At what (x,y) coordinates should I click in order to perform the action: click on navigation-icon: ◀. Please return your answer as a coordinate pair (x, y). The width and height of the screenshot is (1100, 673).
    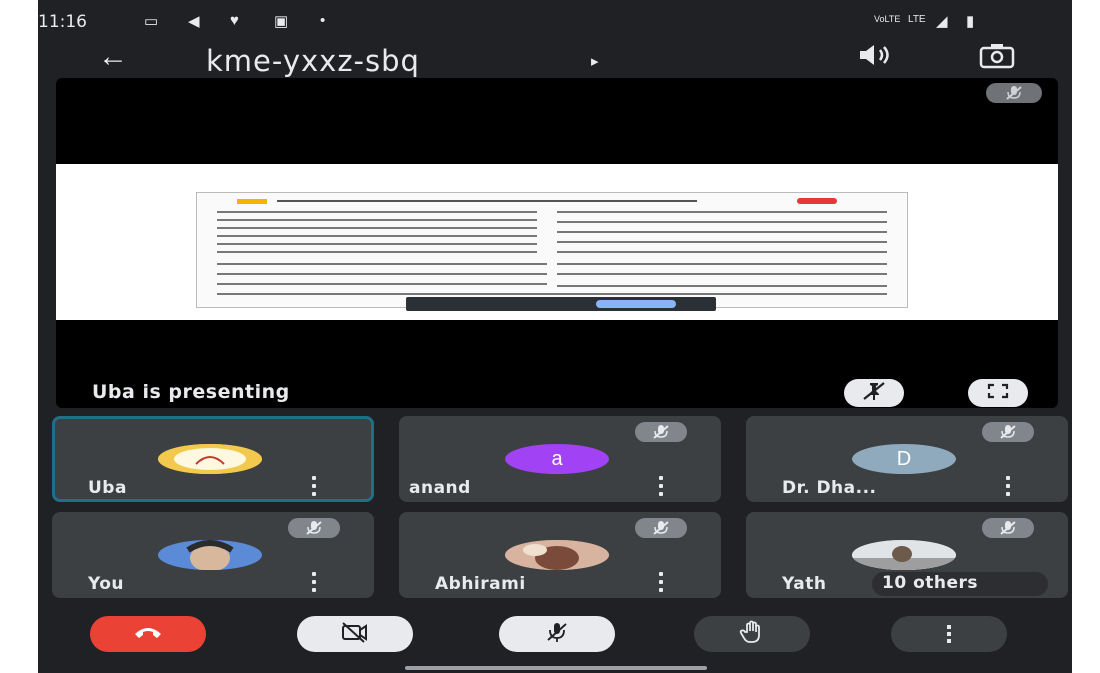
    Looking at the image, I should click on (194, 21).